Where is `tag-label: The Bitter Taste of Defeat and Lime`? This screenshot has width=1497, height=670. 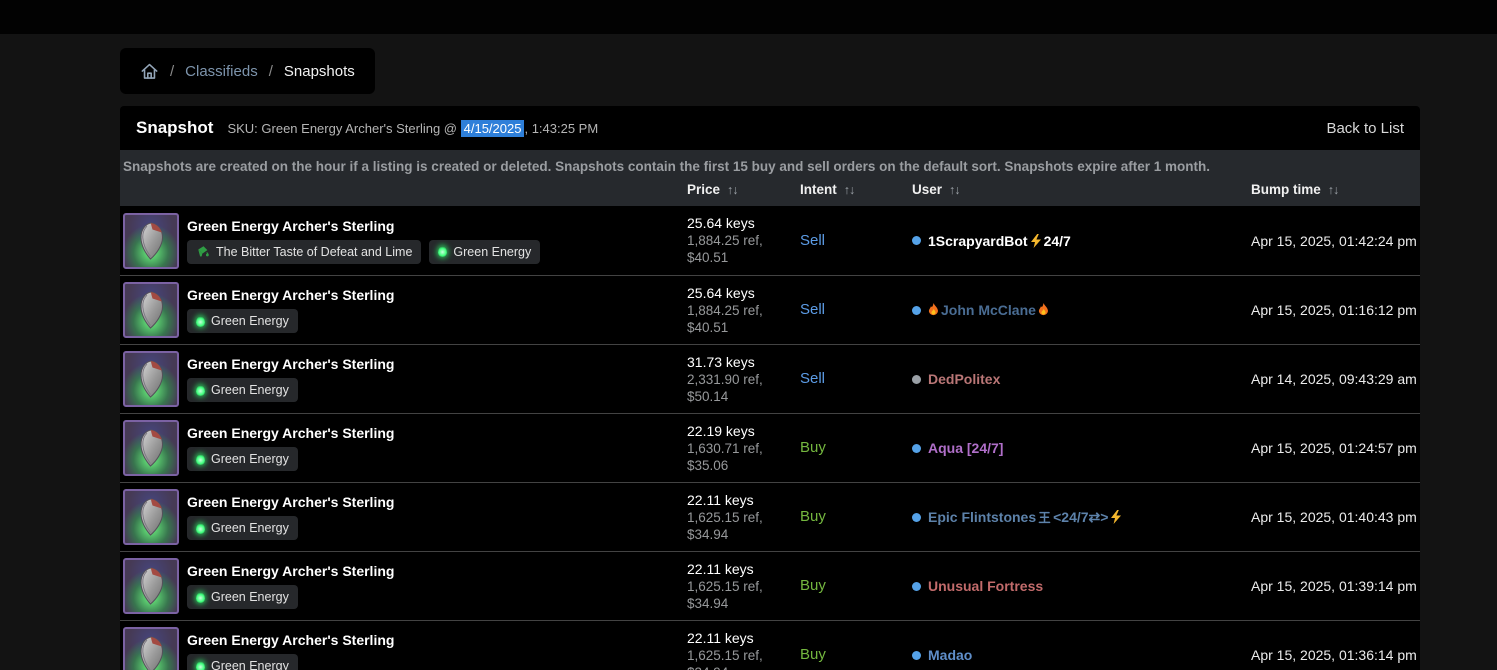 tag-label: The Bitter Taste of Defeat and Lime is located at coordinates (314, 251).